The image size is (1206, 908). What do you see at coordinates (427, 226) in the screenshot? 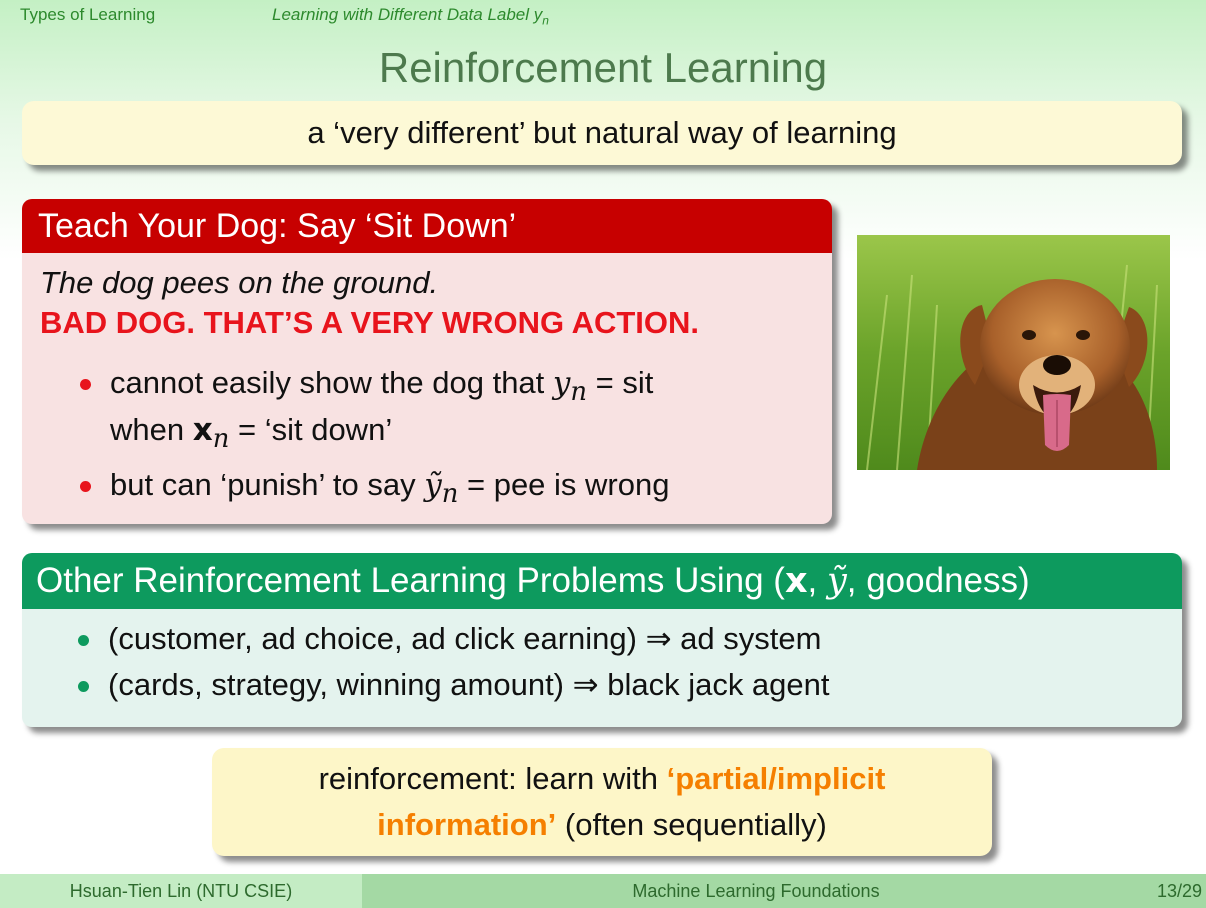
I see `dog-example-title: Teach Your Dog: Say ‘Sit Down’` at bounding box center [427, 226].